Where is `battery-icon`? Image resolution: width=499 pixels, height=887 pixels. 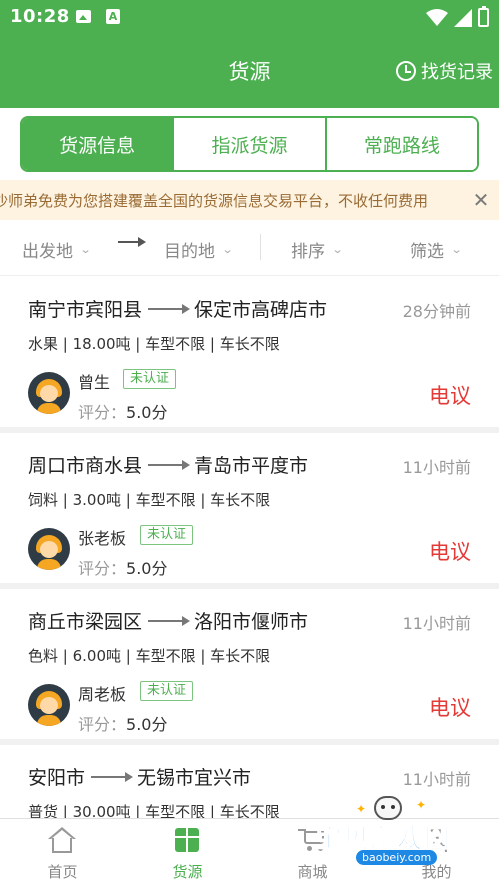
battery-icon is located at coordinates (483, 16).